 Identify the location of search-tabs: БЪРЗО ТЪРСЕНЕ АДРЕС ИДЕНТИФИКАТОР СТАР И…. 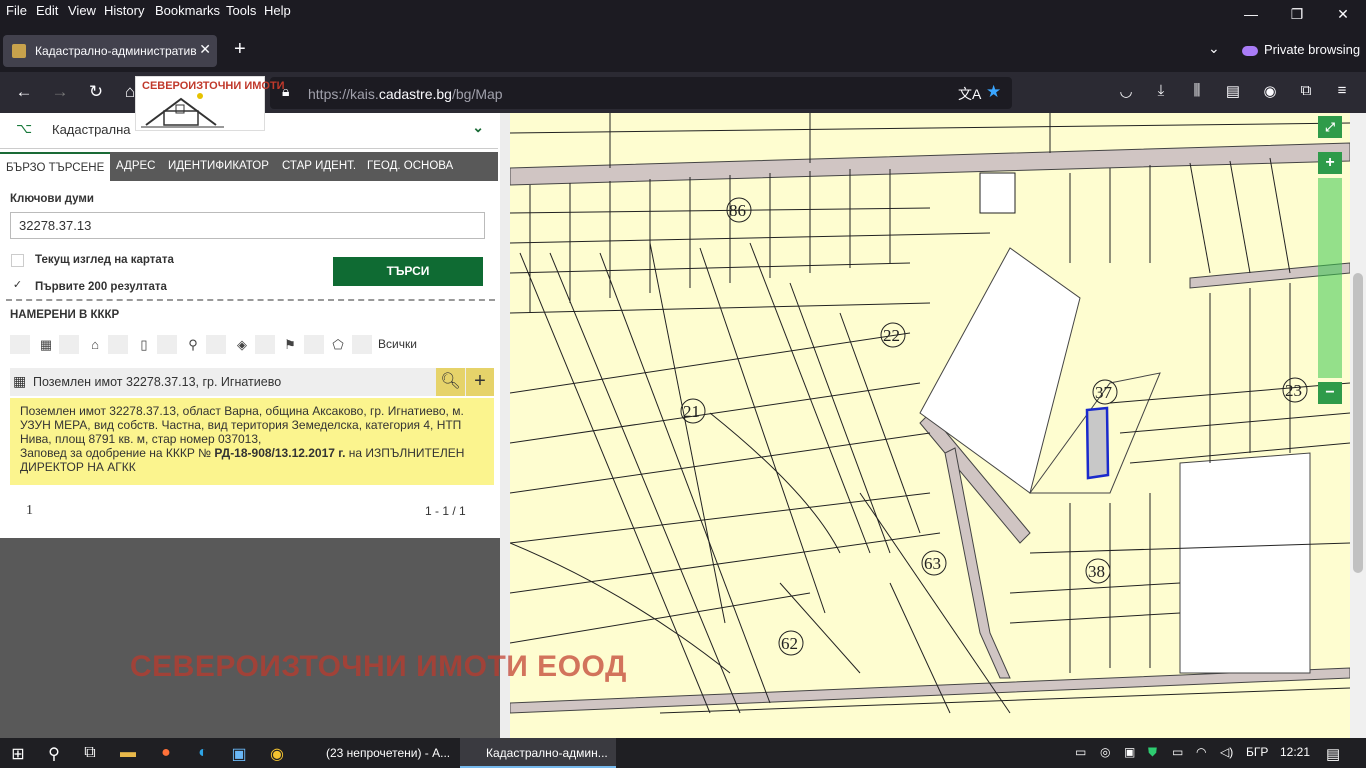
(249, 166).